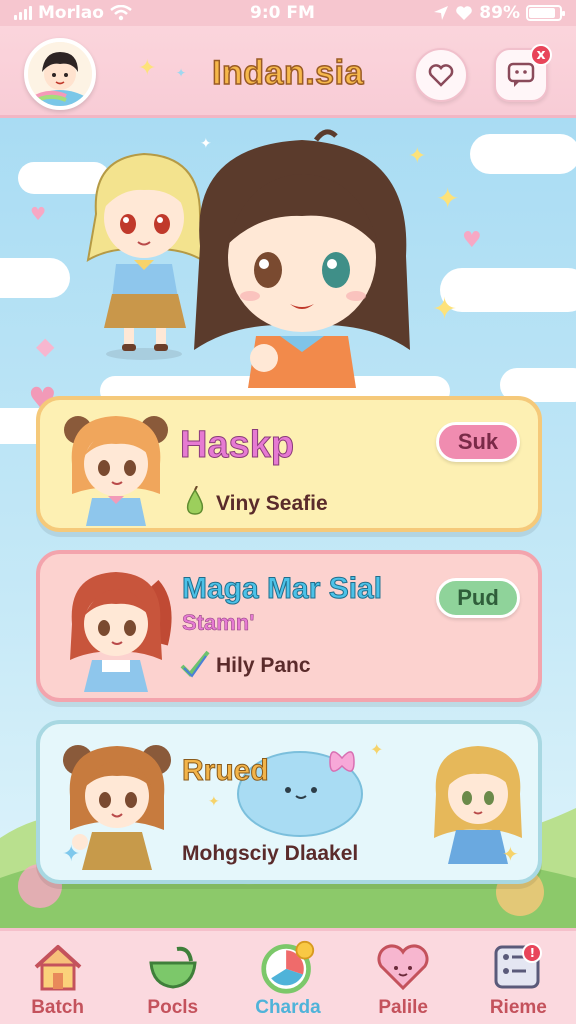 This screenshot has width=576, height=1024. Describe the element at coordinates (478, 598) in the screenshot. I see `status-pill: Pud` at that location.